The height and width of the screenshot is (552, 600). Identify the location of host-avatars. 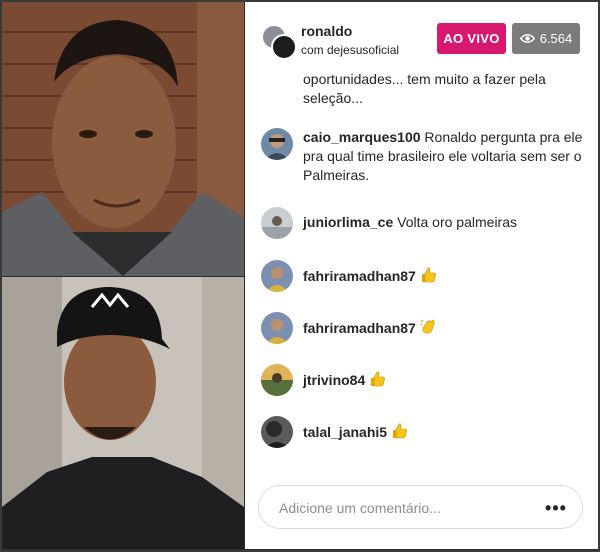
(279, 42).